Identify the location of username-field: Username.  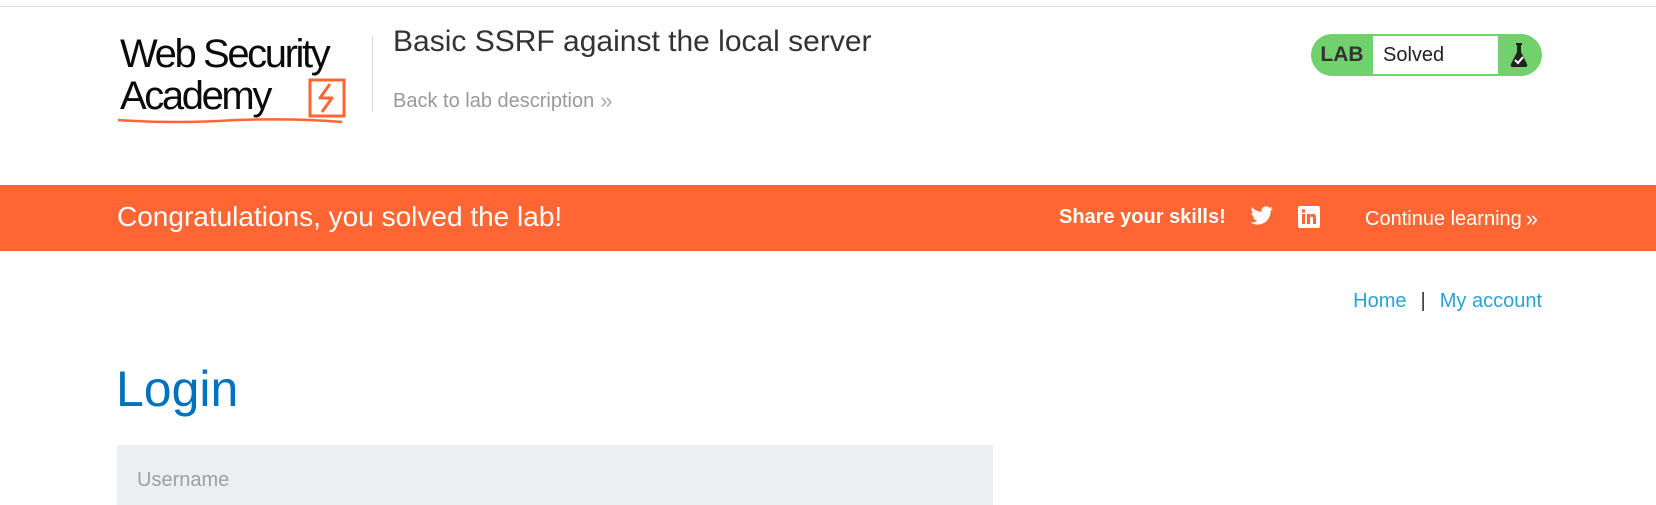
(555, 475).